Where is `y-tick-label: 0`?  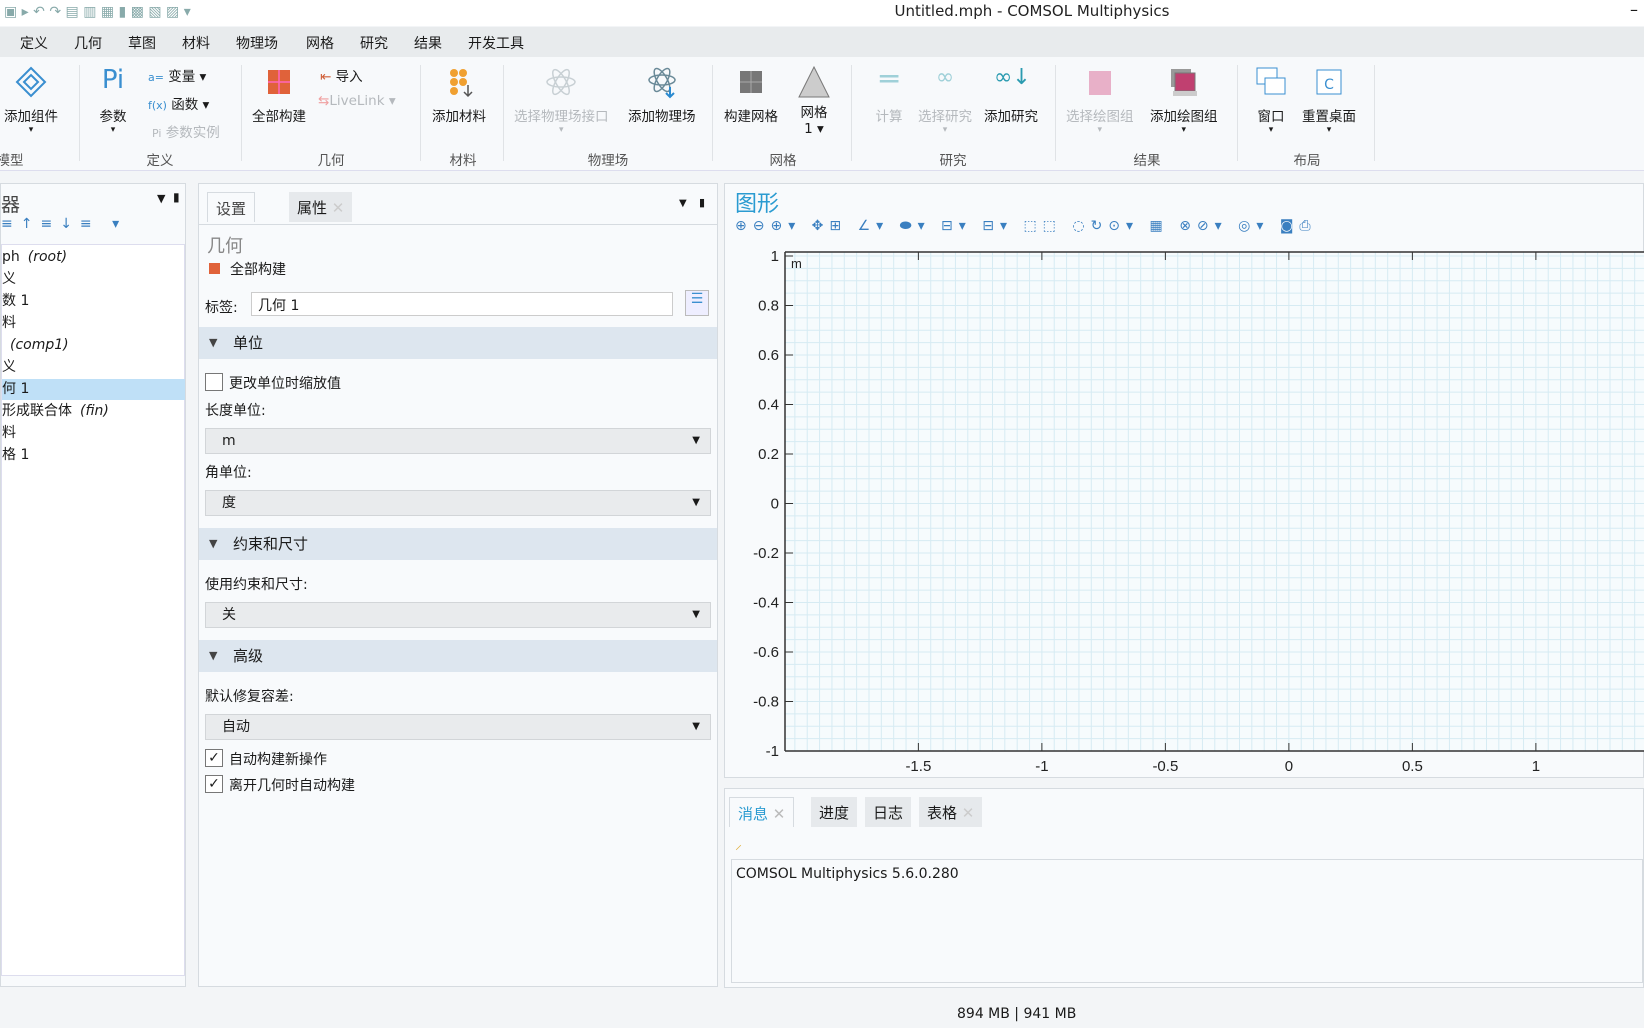
y-tick-label: 0 is located at coordinates (775, 504).